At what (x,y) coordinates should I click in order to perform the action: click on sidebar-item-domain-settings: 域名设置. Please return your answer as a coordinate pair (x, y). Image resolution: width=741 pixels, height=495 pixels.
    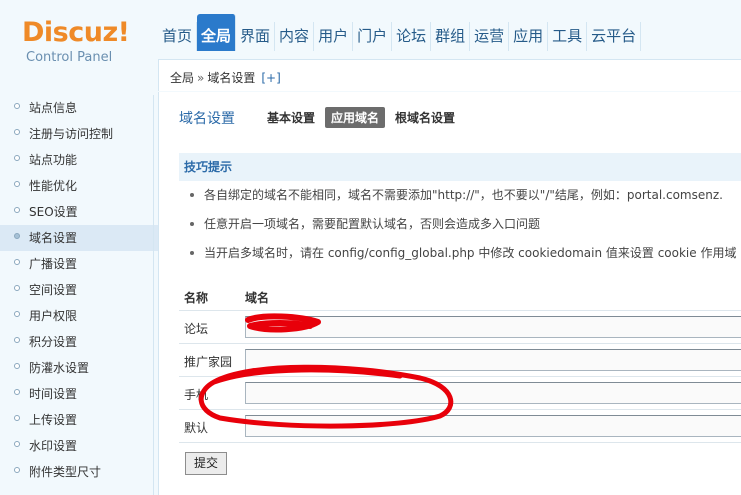
    Looking at the image, I should click on (79, 238).